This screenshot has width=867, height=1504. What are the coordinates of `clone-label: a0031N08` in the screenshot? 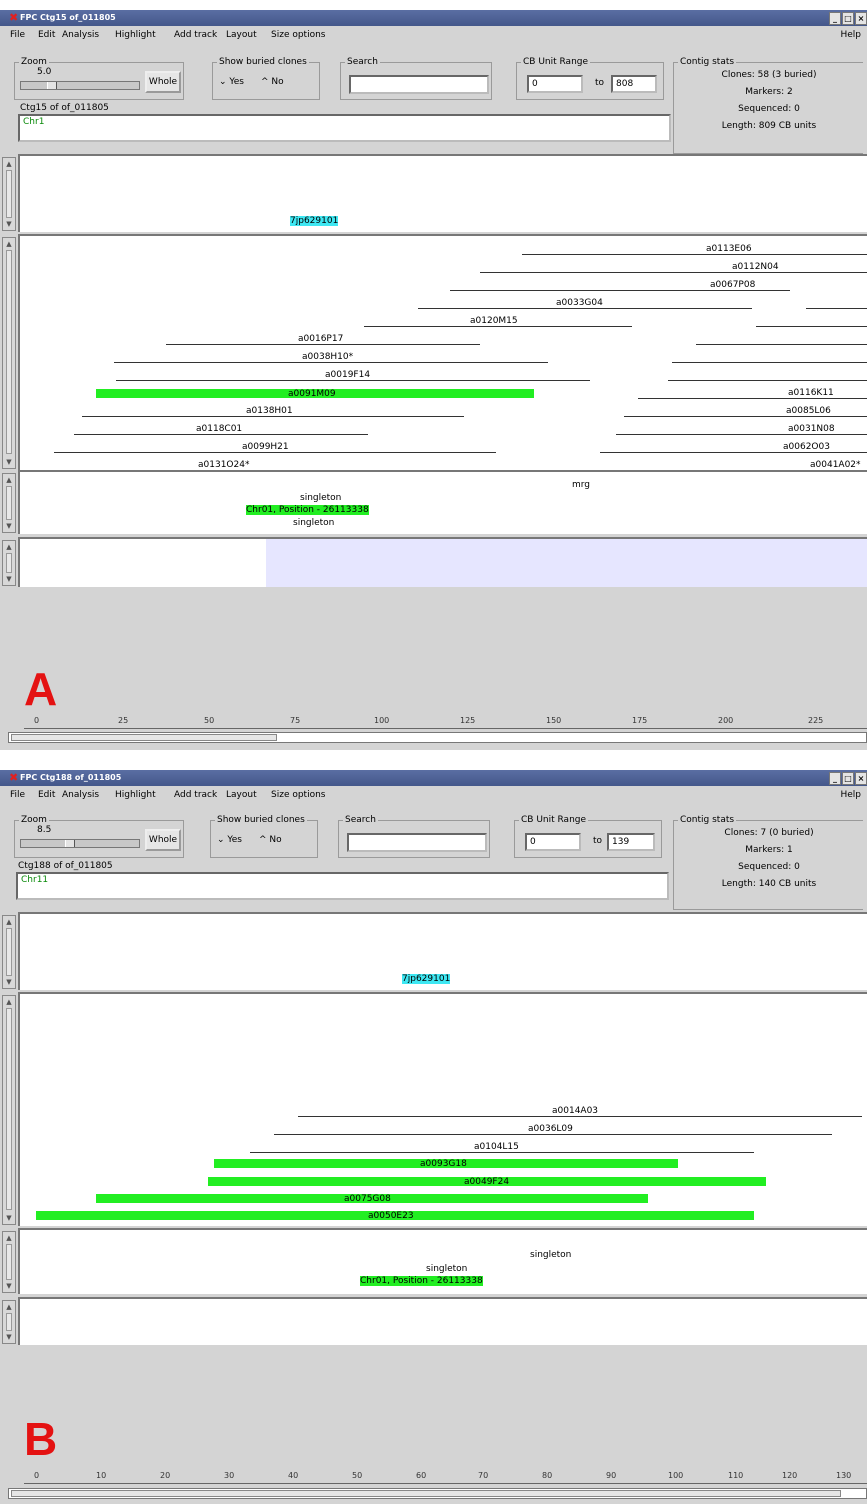 It's located at (811, 429).